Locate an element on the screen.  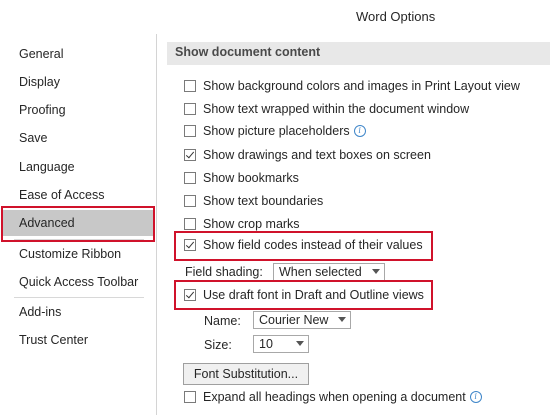
option-row: Show bookmarks is located at coordinates (241, 178).